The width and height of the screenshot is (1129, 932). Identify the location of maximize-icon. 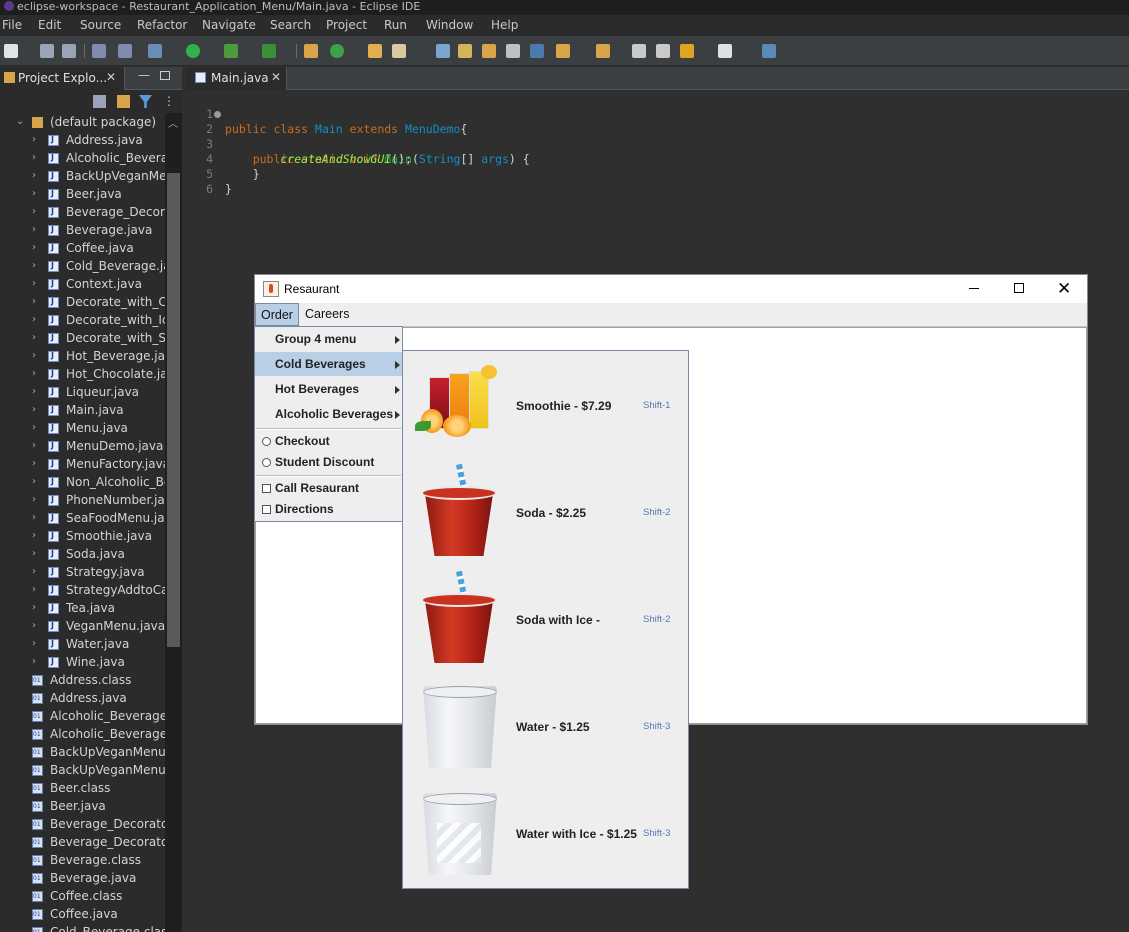
(1019, 288).